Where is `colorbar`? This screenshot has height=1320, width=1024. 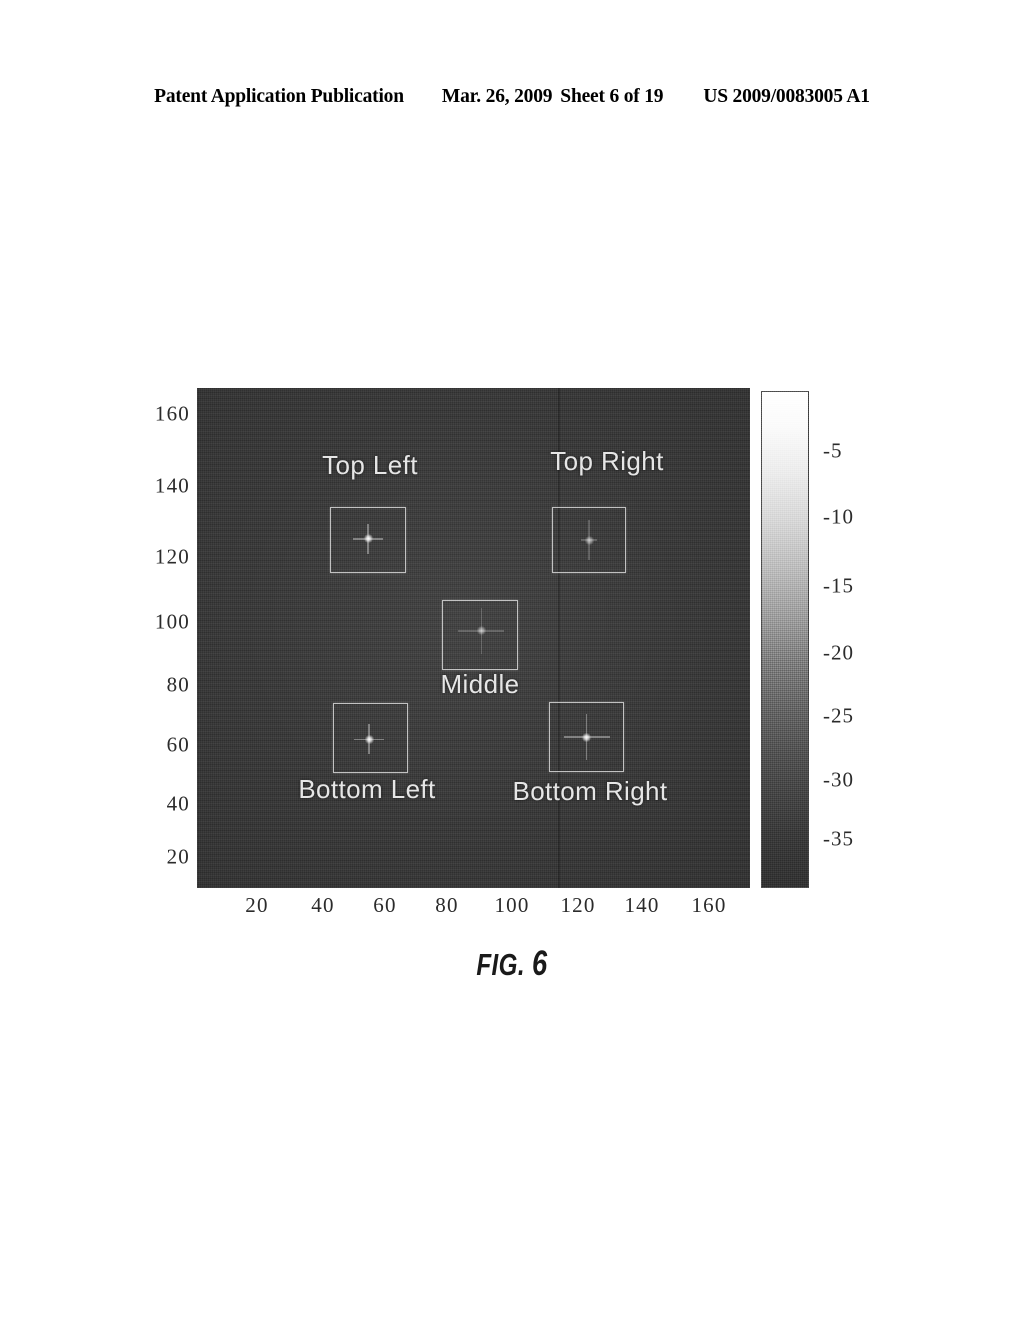 colorbar is located at coordinates (785, 639).